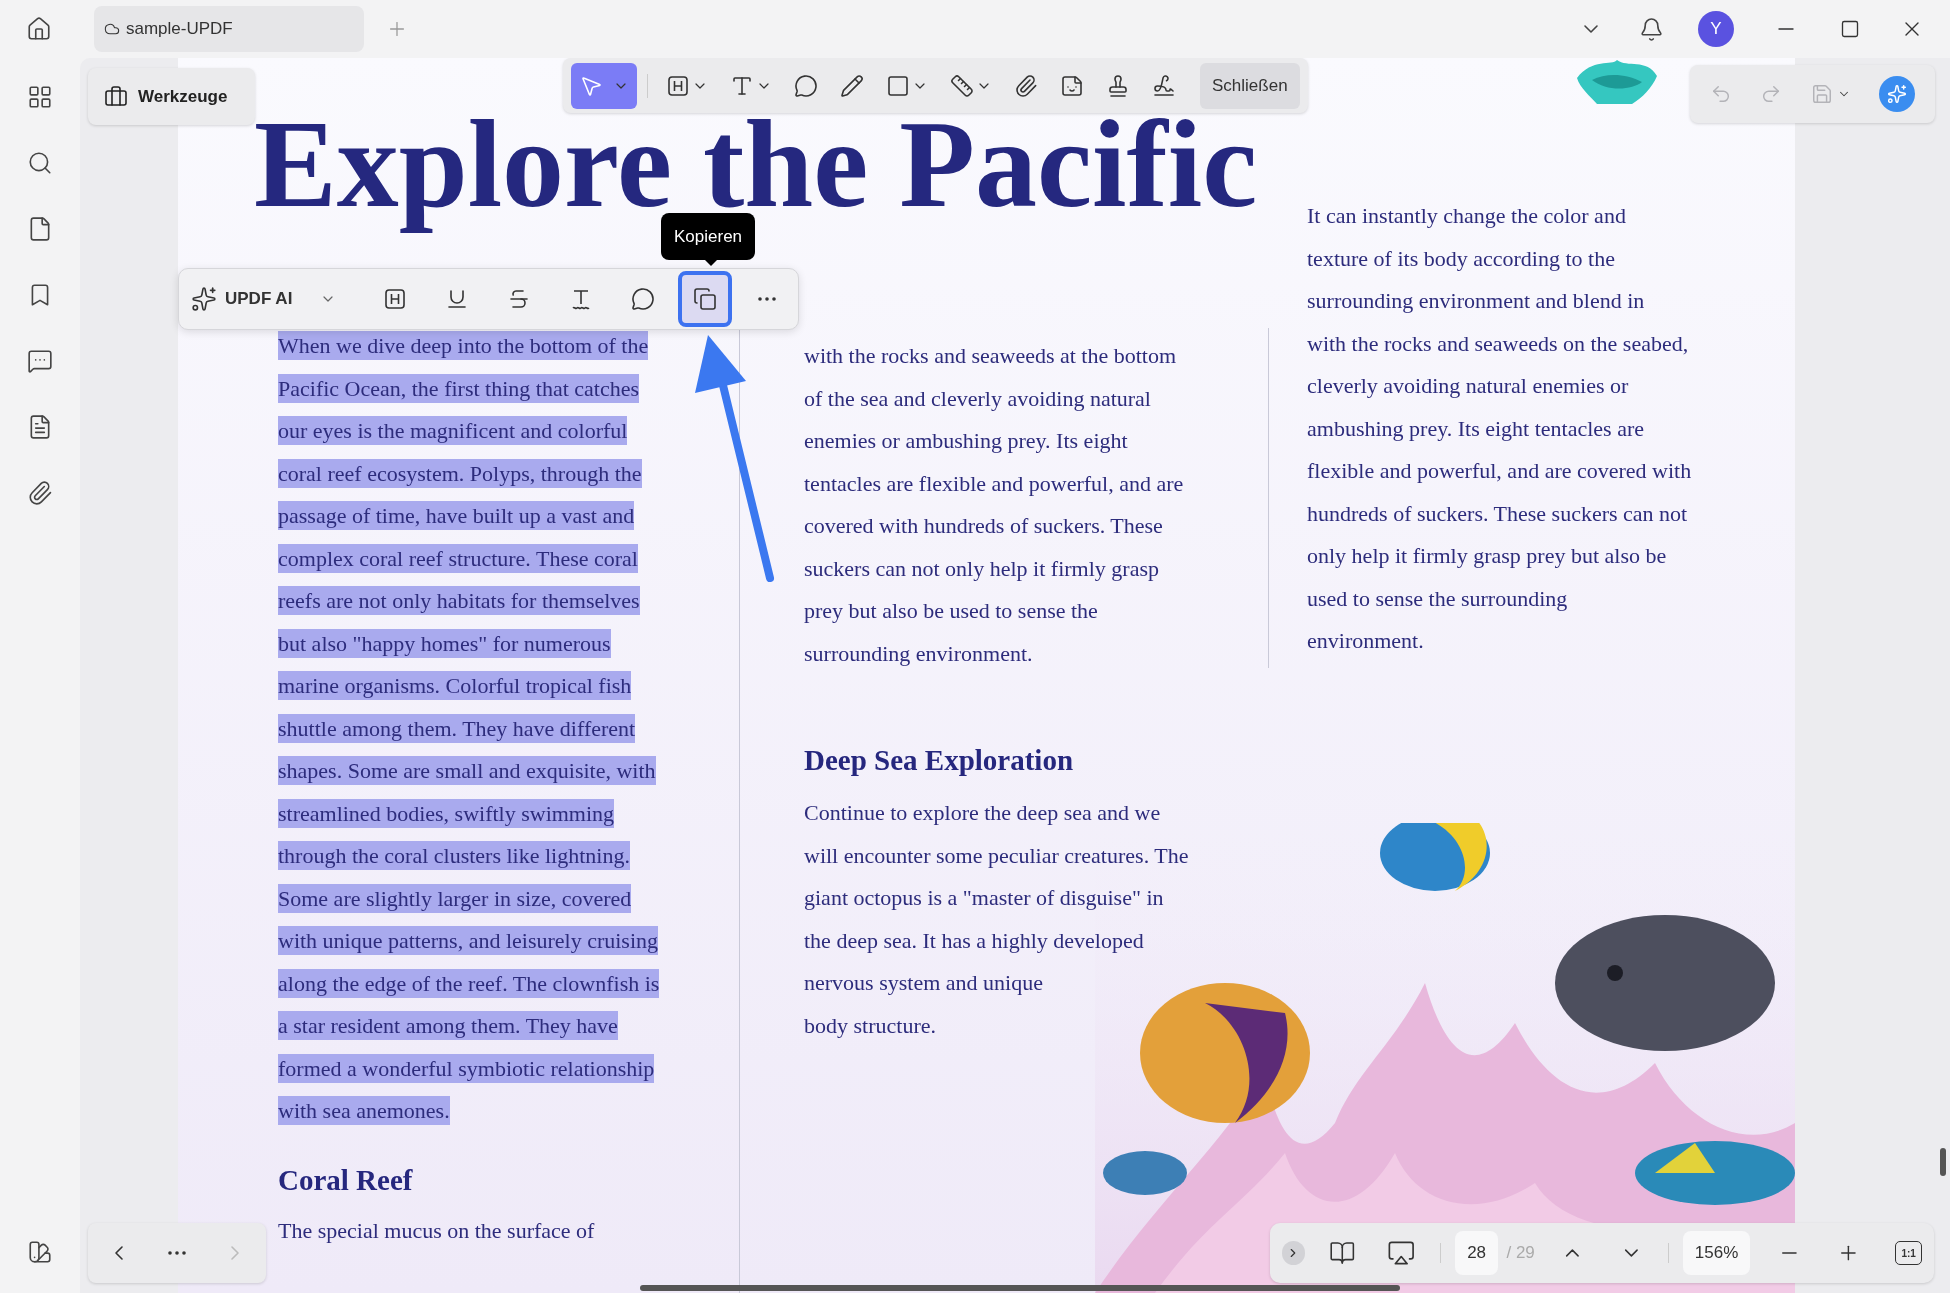 This screenshot has height=1293, width=1950. Describe the element at coordinates (1020, 1288) in the screenshot. I see `horizontal-scrollbar` at that location.